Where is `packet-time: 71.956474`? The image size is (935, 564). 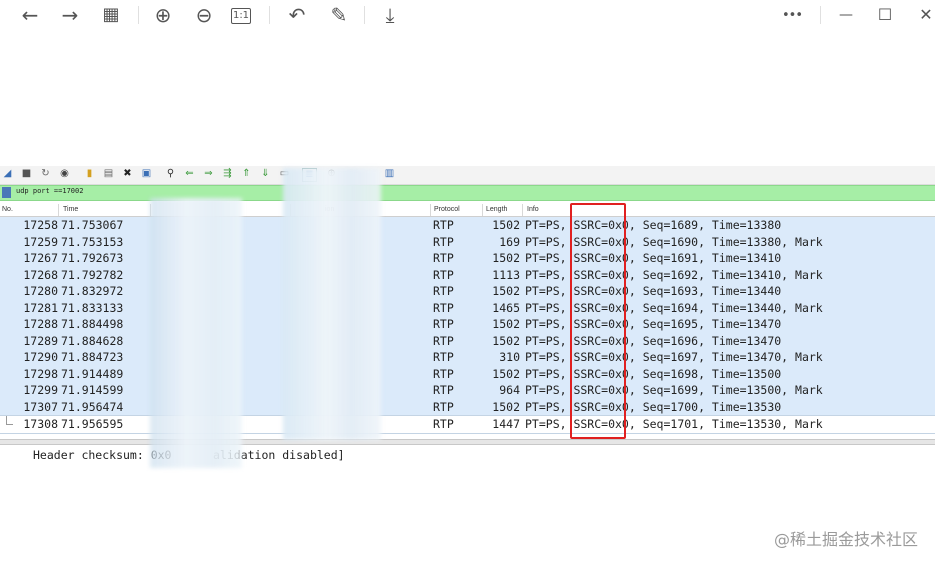 packet-time: 71.956474 is located at coordinates (92, 406).